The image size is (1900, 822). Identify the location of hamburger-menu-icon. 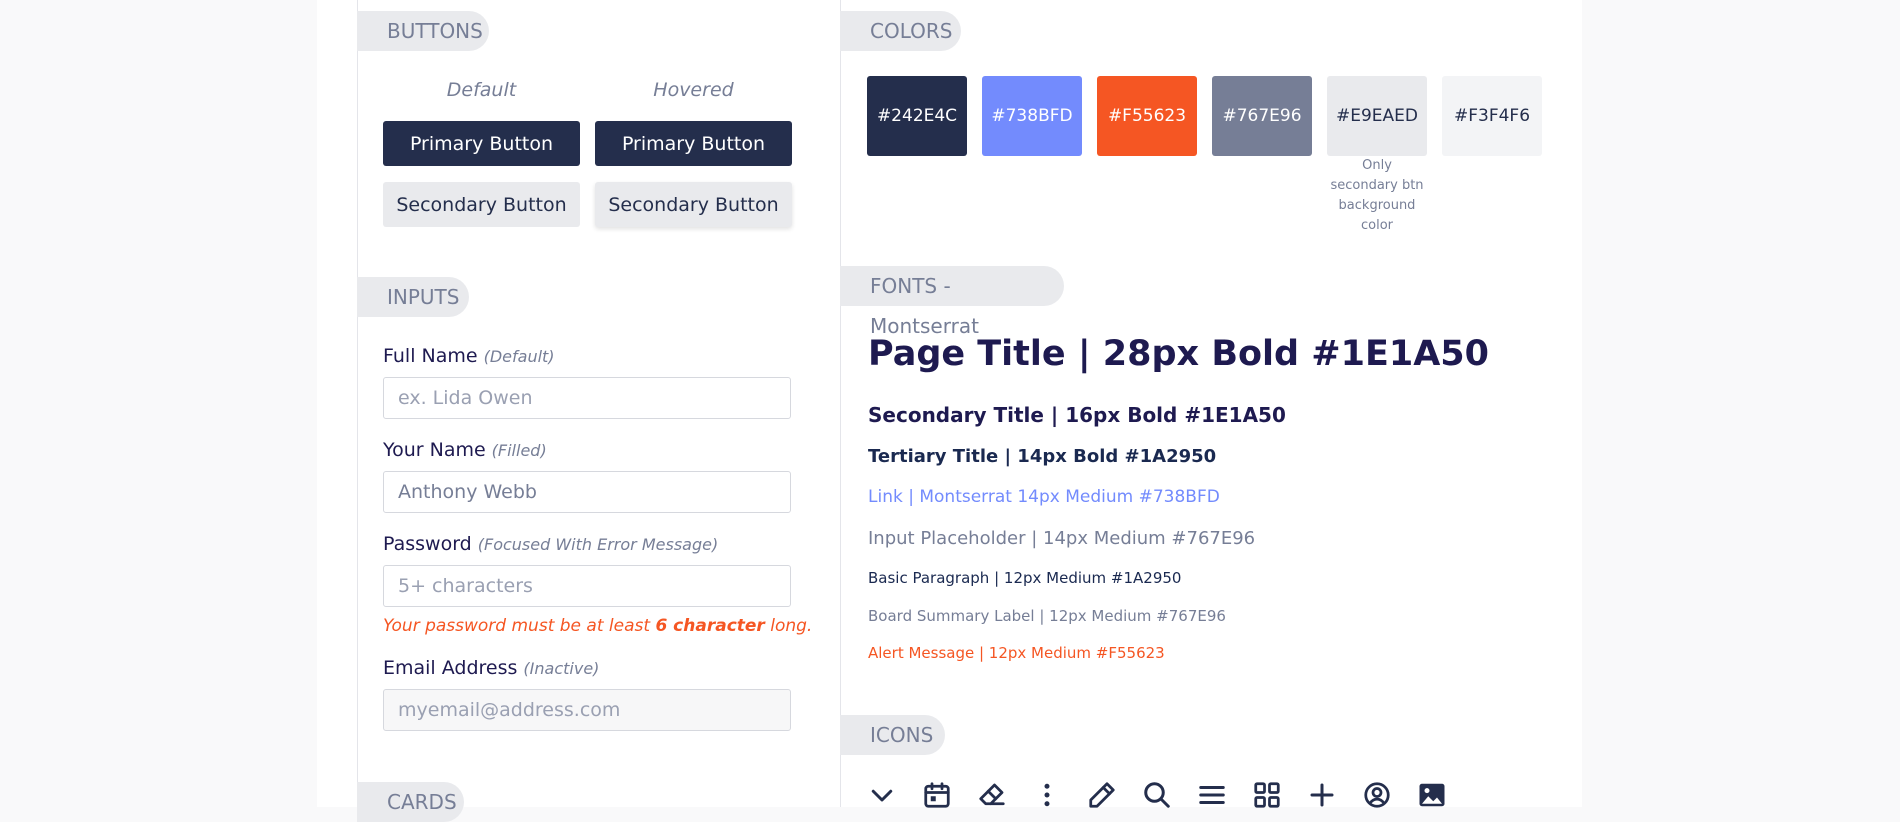
(1212, 795).